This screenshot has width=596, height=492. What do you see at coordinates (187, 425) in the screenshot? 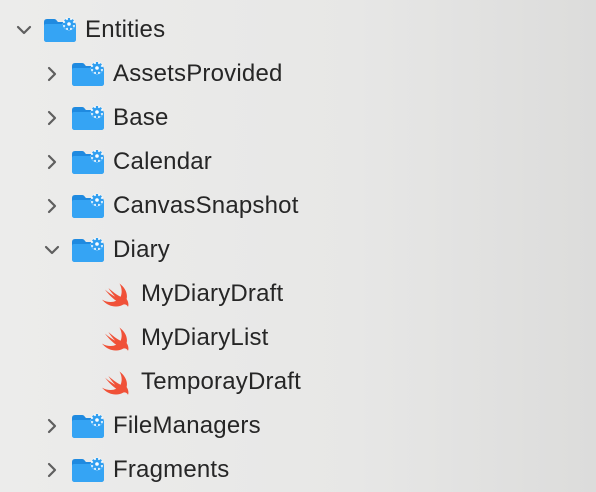
I see `group-label: FileManagers` at bounding box center [187, 425].